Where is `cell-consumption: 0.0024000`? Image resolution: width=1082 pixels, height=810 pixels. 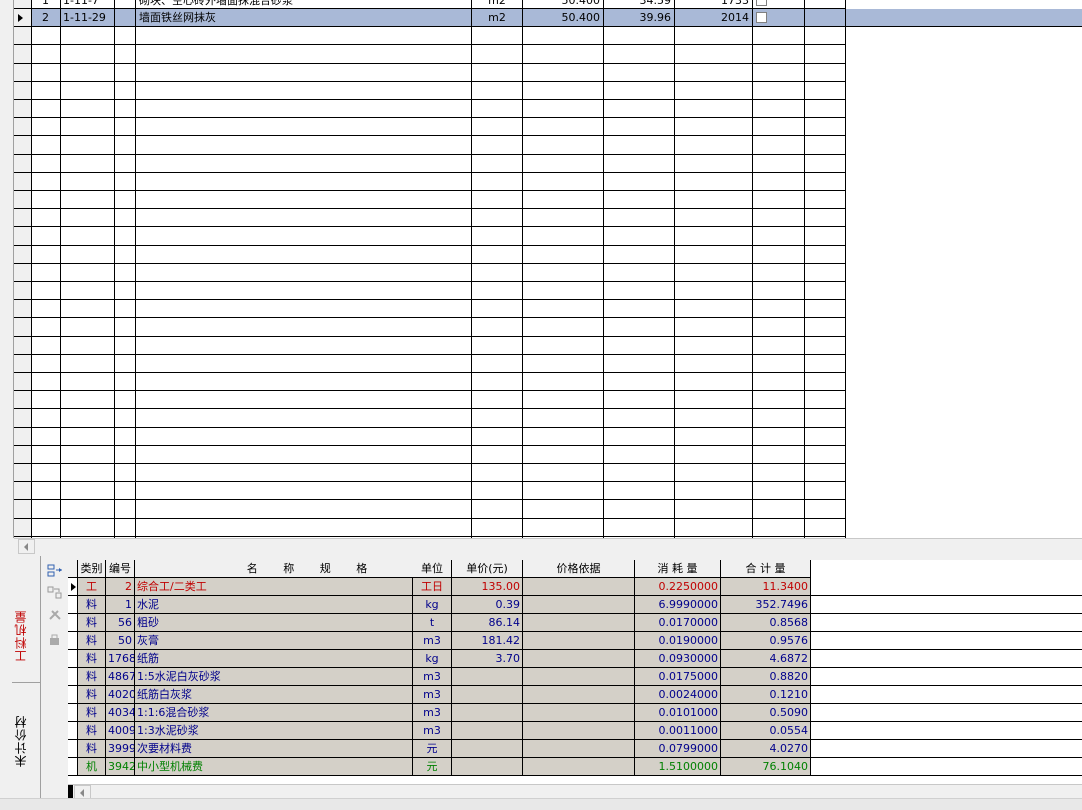
cell-consumption: 0.0024000 is located at coordinates (678, 695).